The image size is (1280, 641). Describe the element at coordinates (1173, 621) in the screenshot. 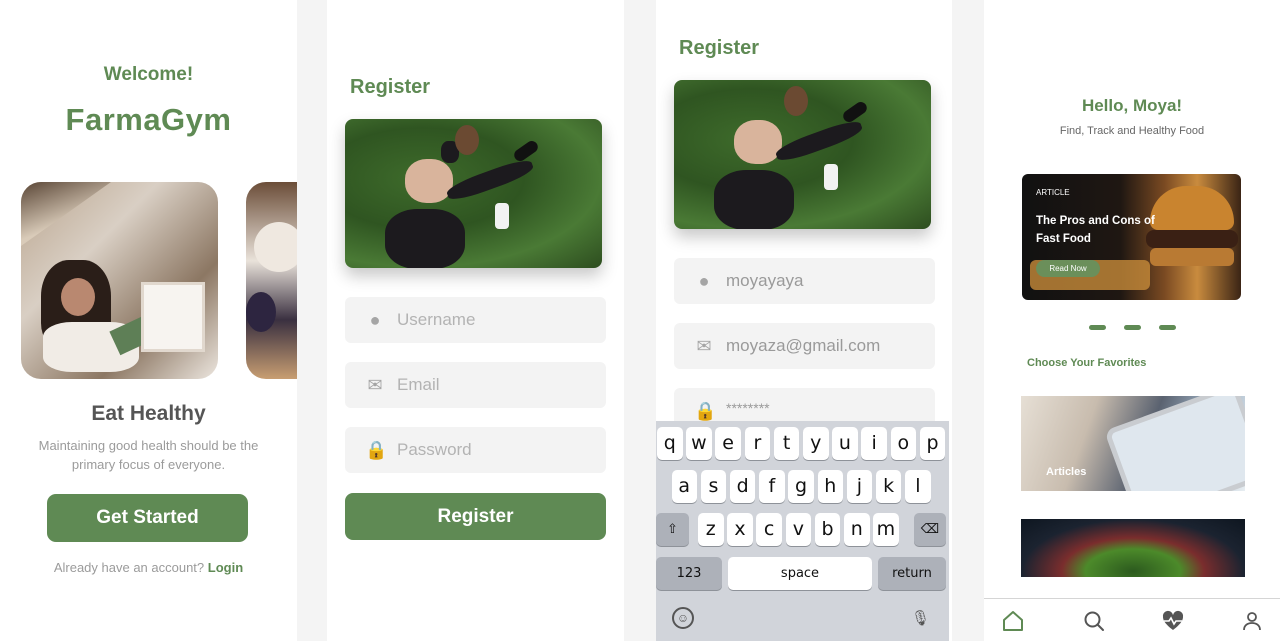

I see `heart-pulse-icon` at that location.